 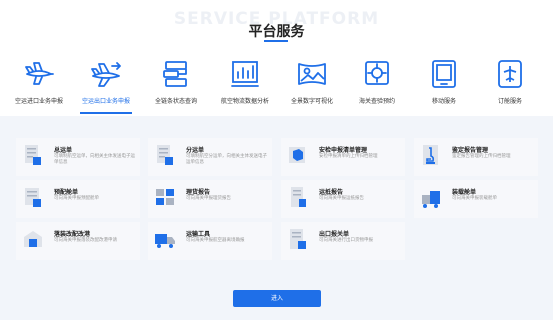 What do you see at coordinates (94, 159) in the screenshot?
I see `card-description: 可填制航空运单，向相关主体发送电子运单信息` at bounding box center [94, 159].